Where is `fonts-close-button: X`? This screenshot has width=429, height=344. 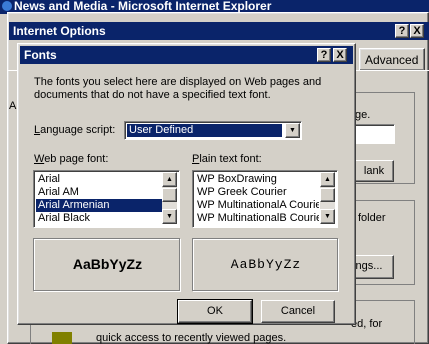
fonts-close-button: X is located at coordinates (340, 55).